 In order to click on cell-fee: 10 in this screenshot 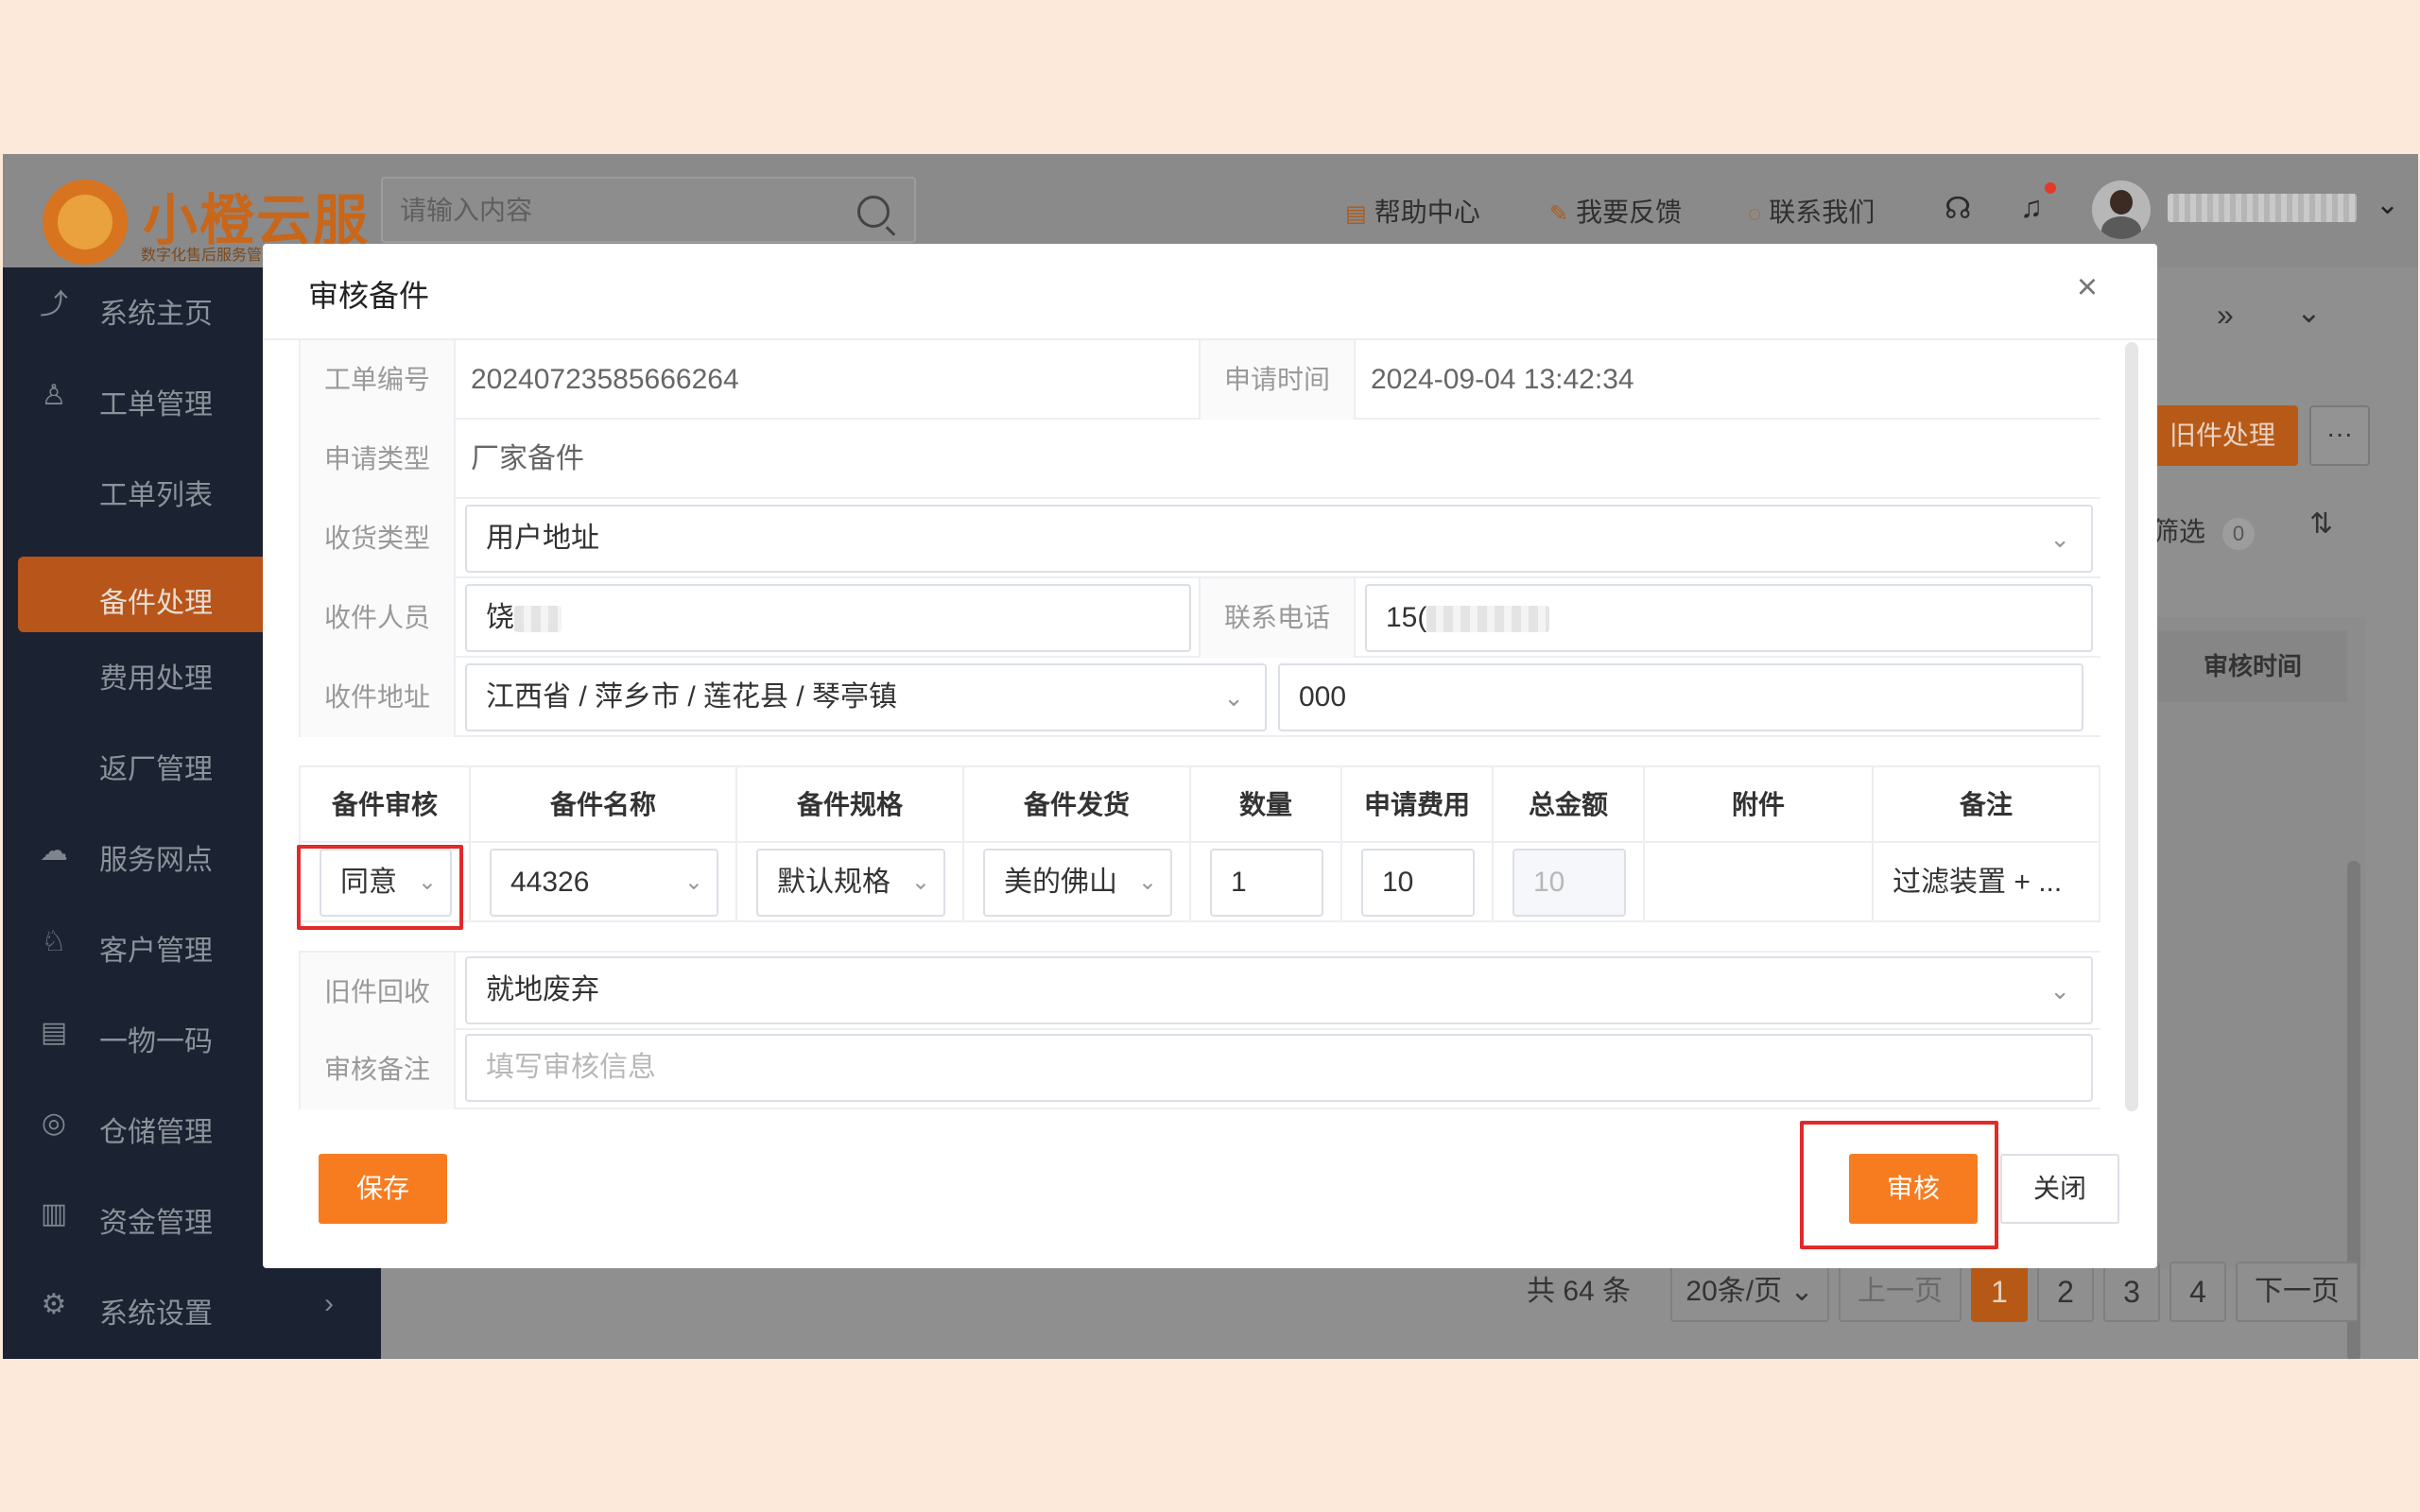, I will do `click(1418, 882)`.